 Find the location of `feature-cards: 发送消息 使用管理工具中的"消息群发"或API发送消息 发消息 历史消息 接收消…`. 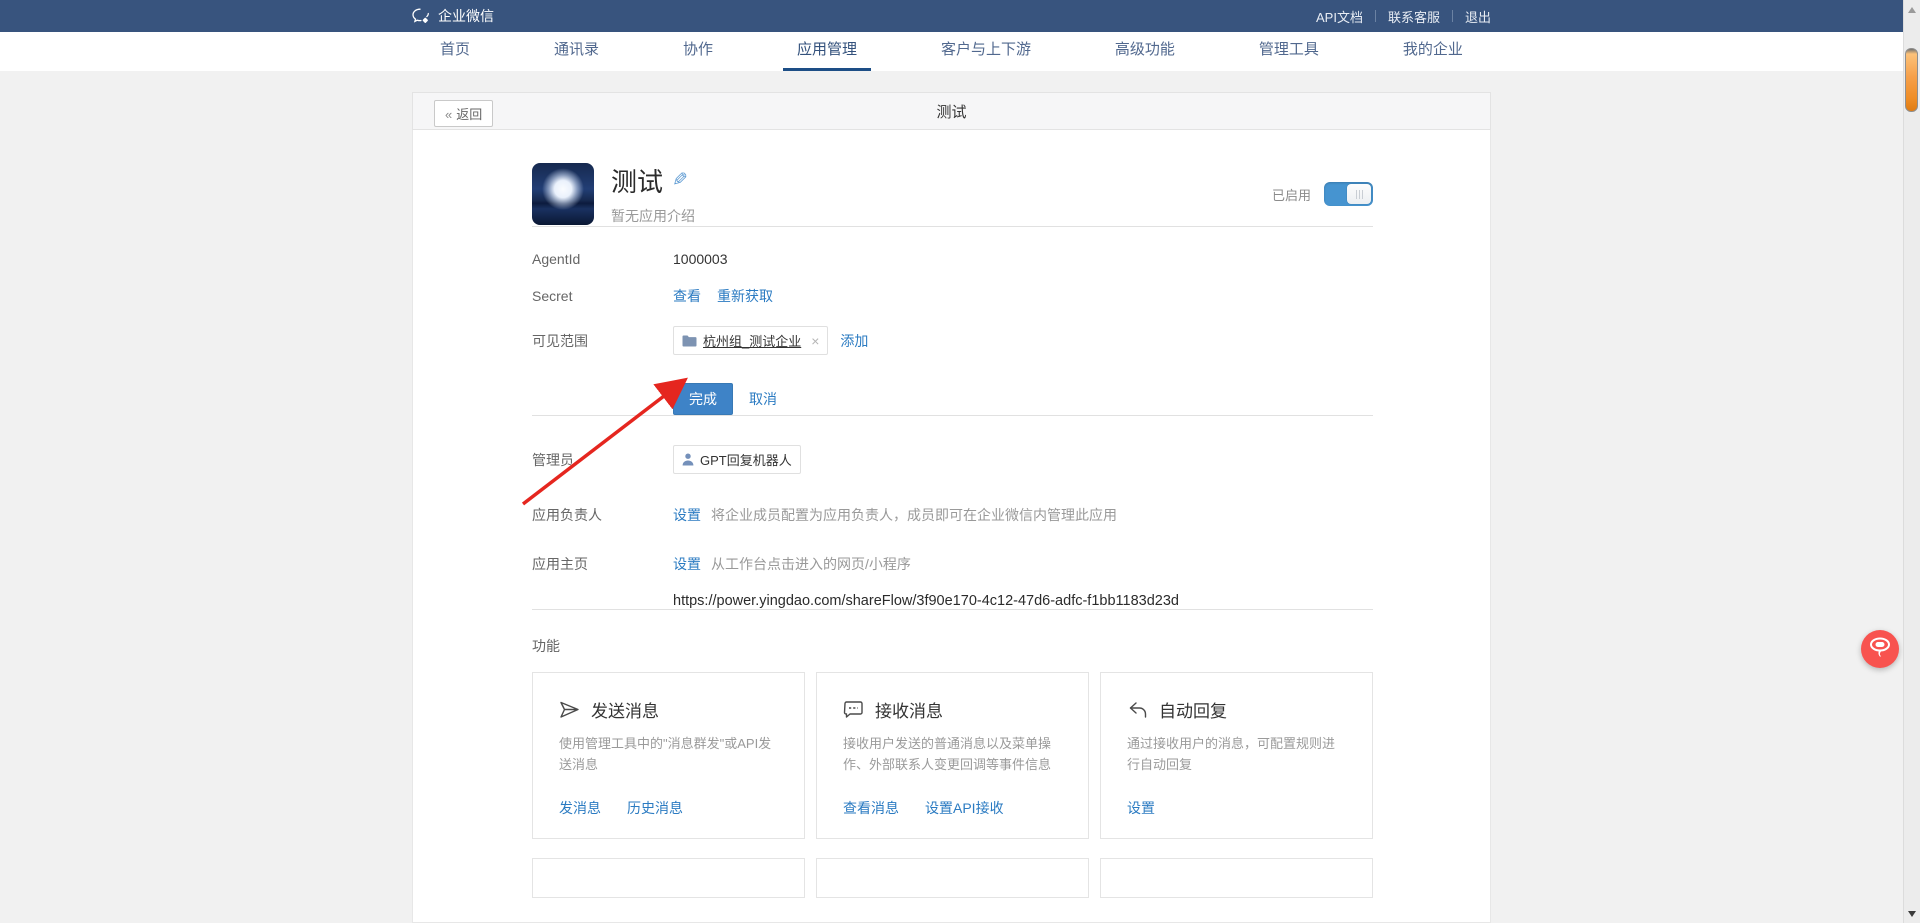

feature-cards: 发送消息 使用管理工具中的"消息群发"或API发送消息 发消息 历史消息 接收消… is located at coordinates (952, 755).